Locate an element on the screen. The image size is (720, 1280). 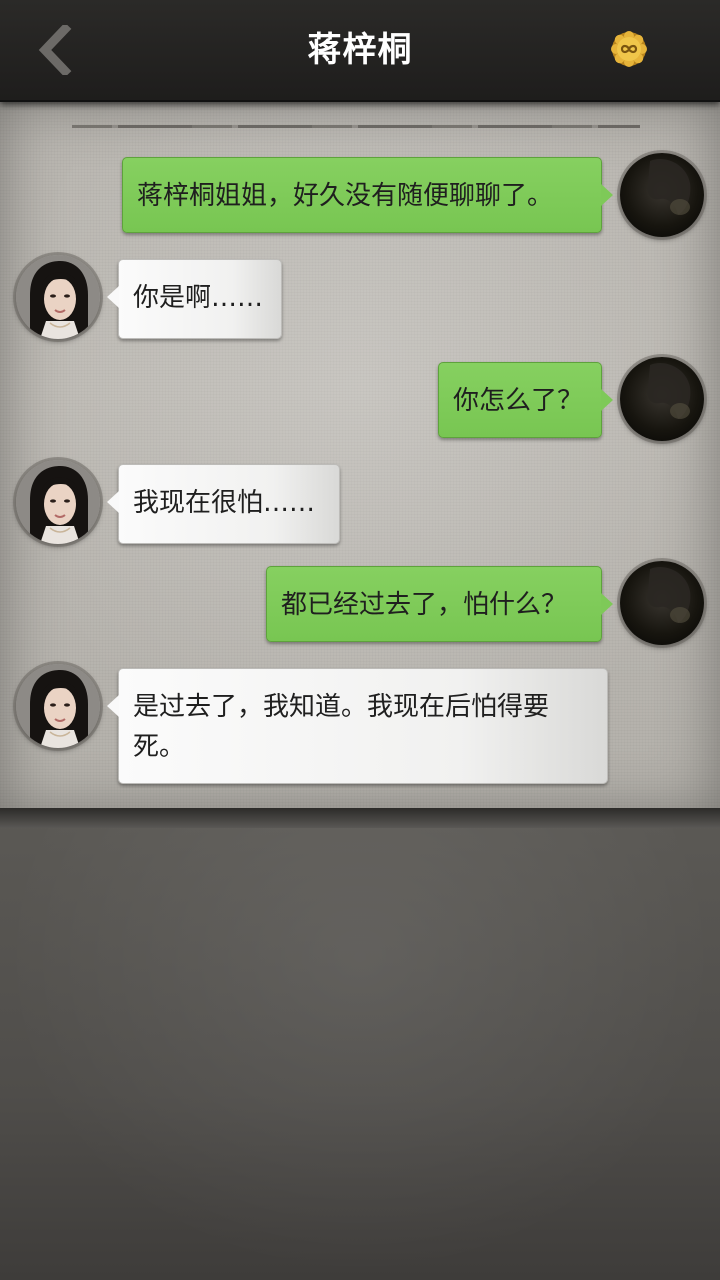
infinity-badge-icon is located at coordinates (629, 49).